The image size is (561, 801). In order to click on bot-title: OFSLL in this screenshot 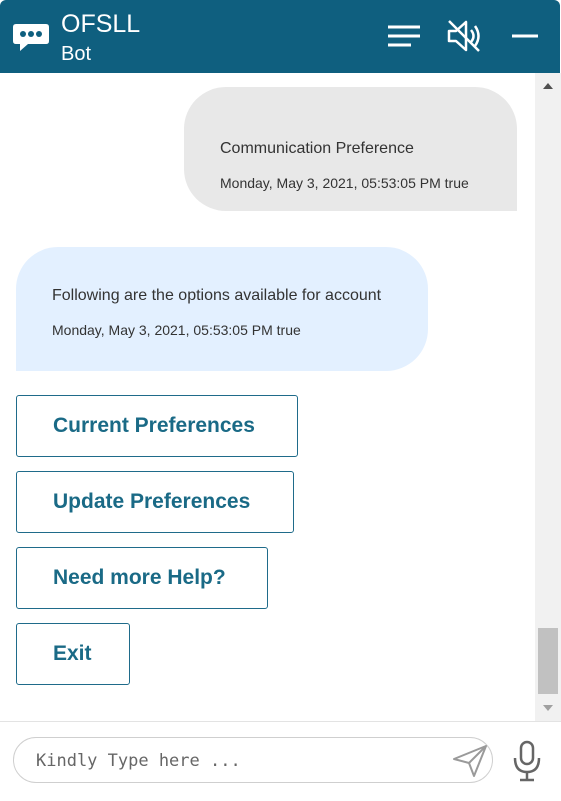, I will do `click(101, 24)`.